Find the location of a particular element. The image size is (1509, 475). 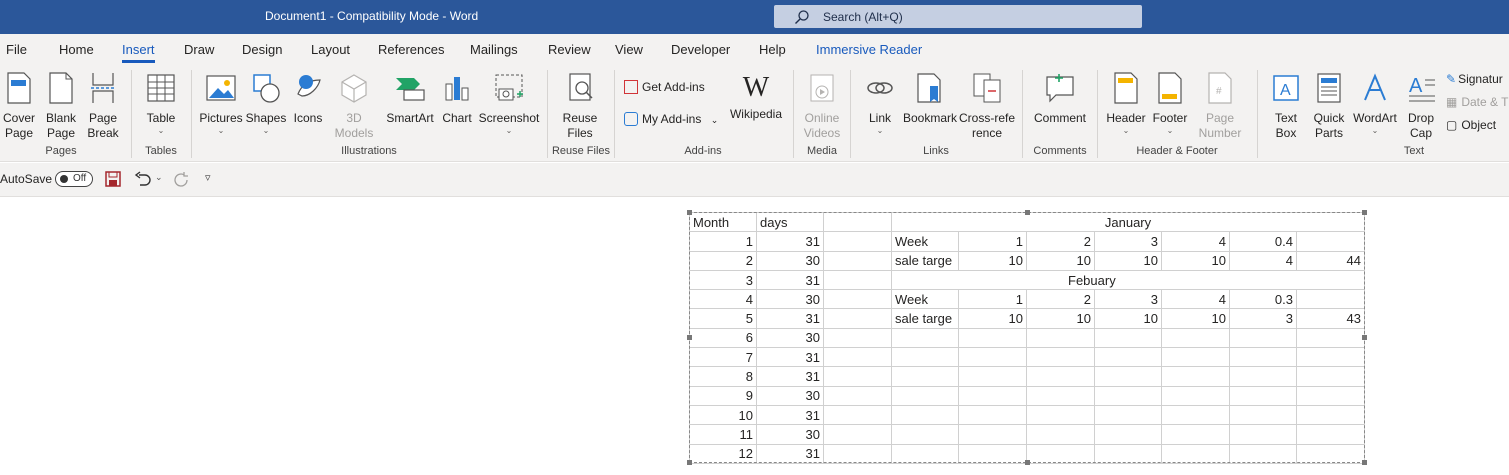

header-month: Month is located at coordinates (723, 222).